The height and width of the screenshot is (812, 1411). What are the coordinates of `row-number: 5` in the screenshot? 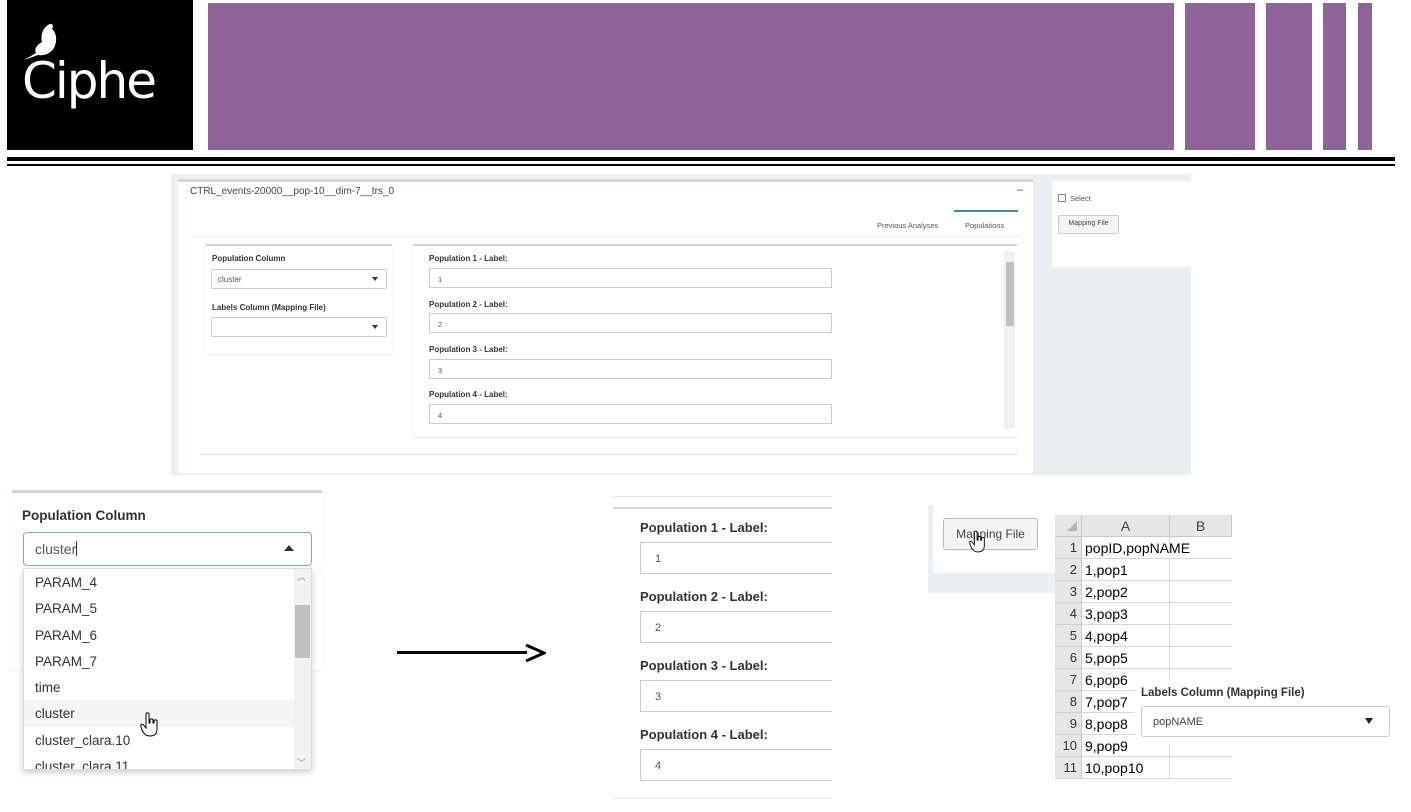 It's located at (1068, 636).